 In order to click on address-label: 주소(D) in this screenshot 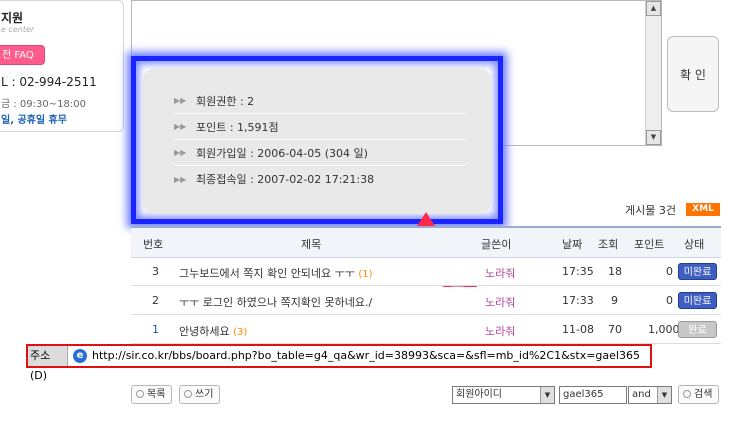, I will do `click(48, 364)`.